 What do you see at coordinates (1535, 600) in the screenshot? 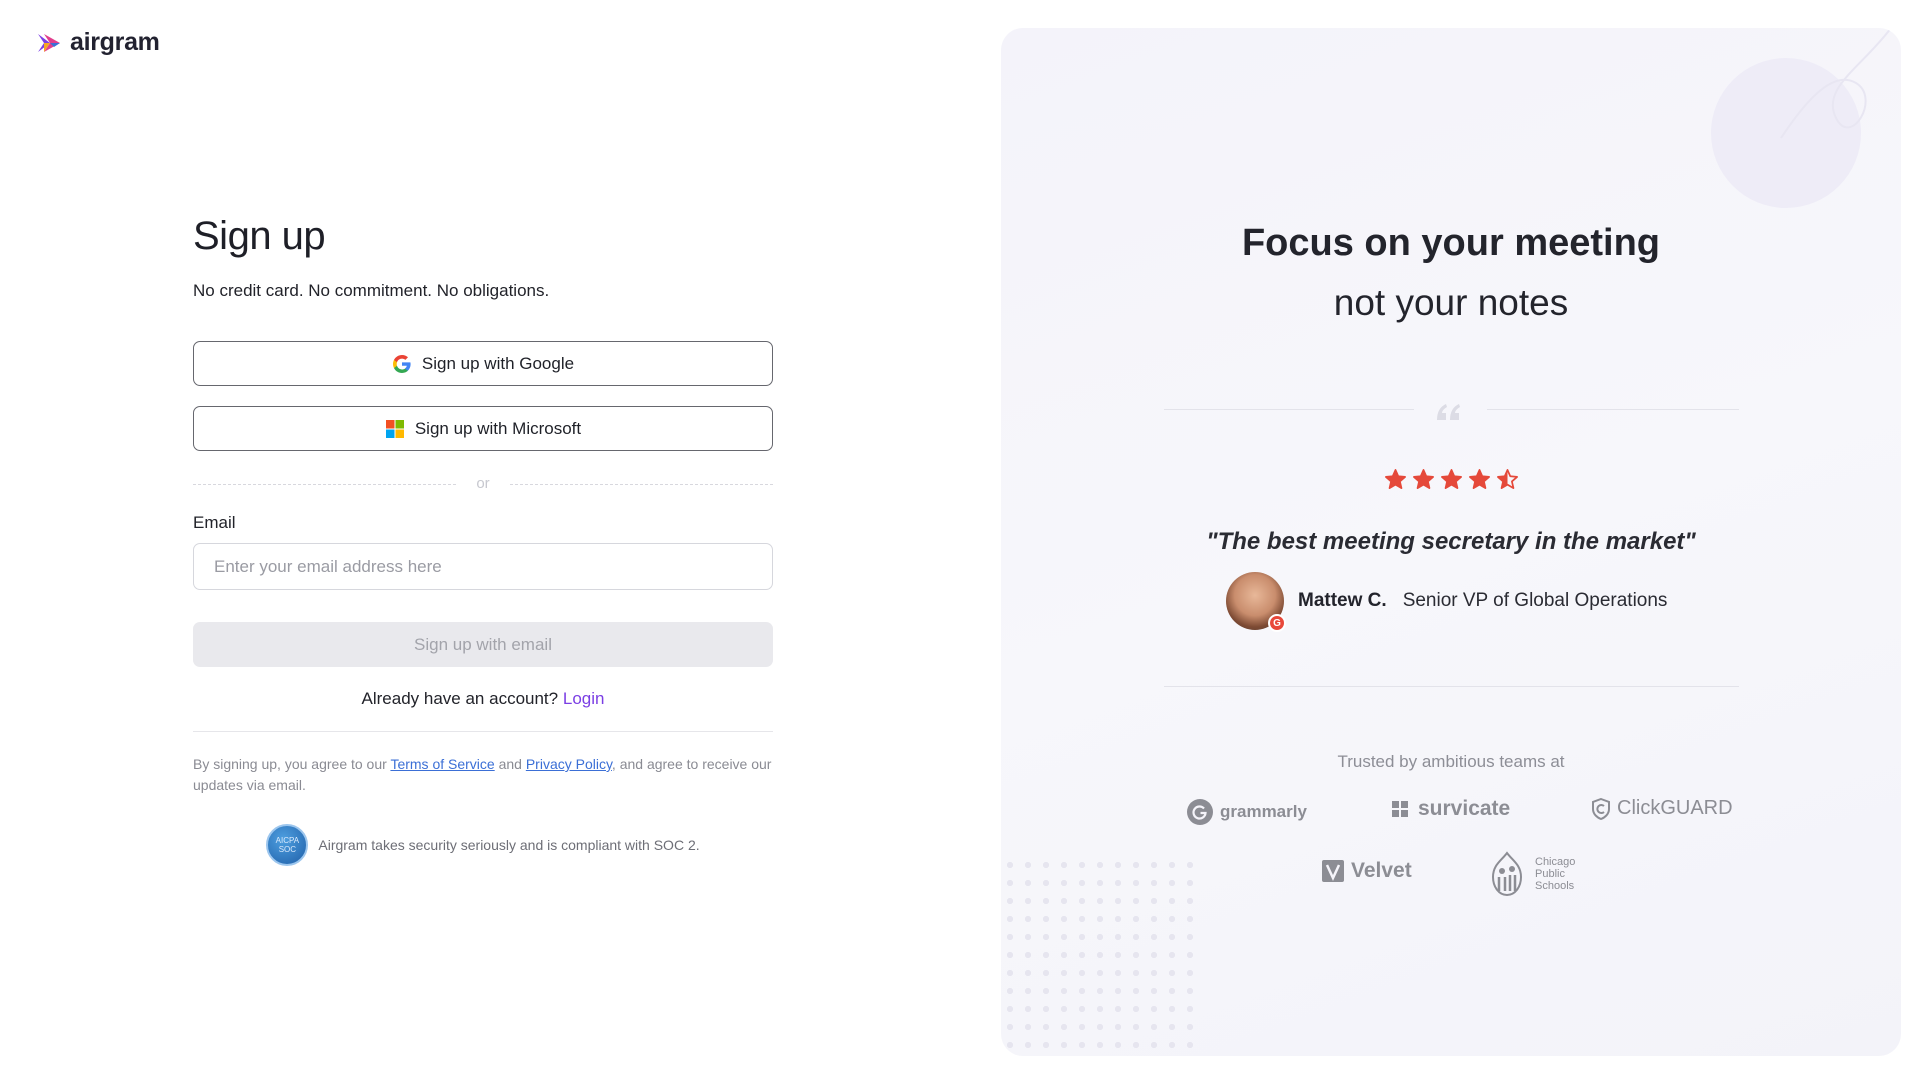
I see `author-role: Senior VP of Global Operations` at bounding box center [1535, 600].